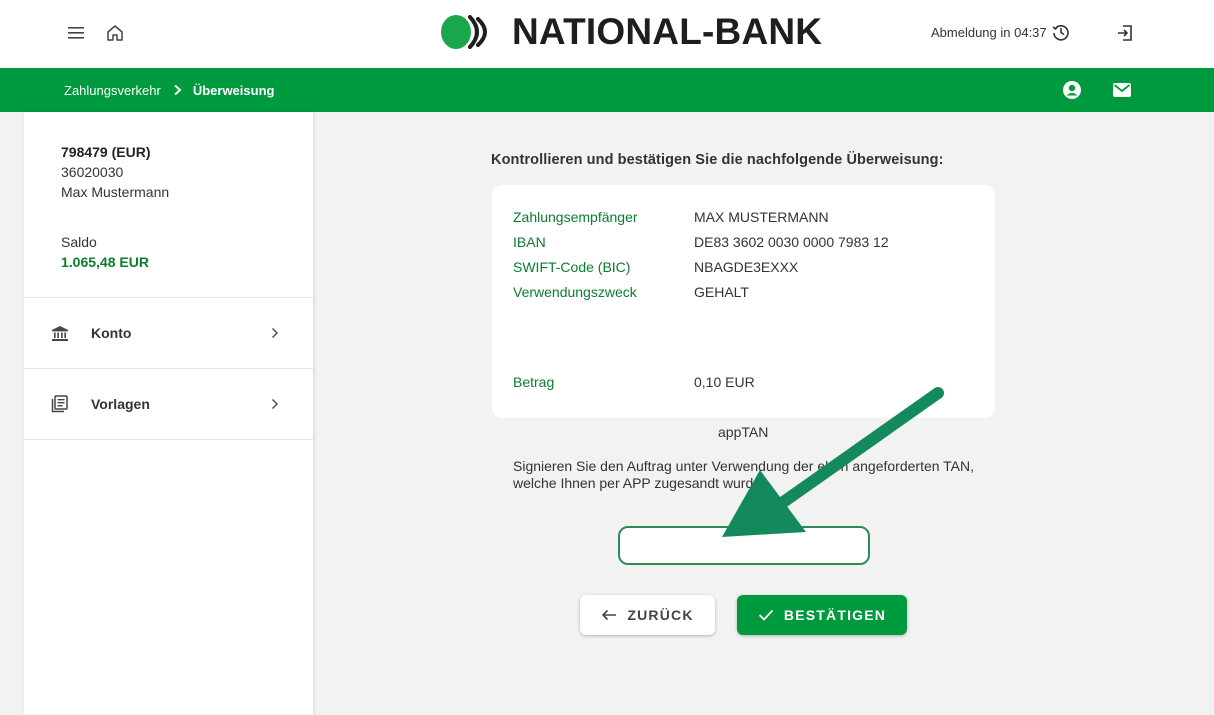 The width and height of the screenshot is (1214, 715). I want to click on history-icon, so click(1061, 32).